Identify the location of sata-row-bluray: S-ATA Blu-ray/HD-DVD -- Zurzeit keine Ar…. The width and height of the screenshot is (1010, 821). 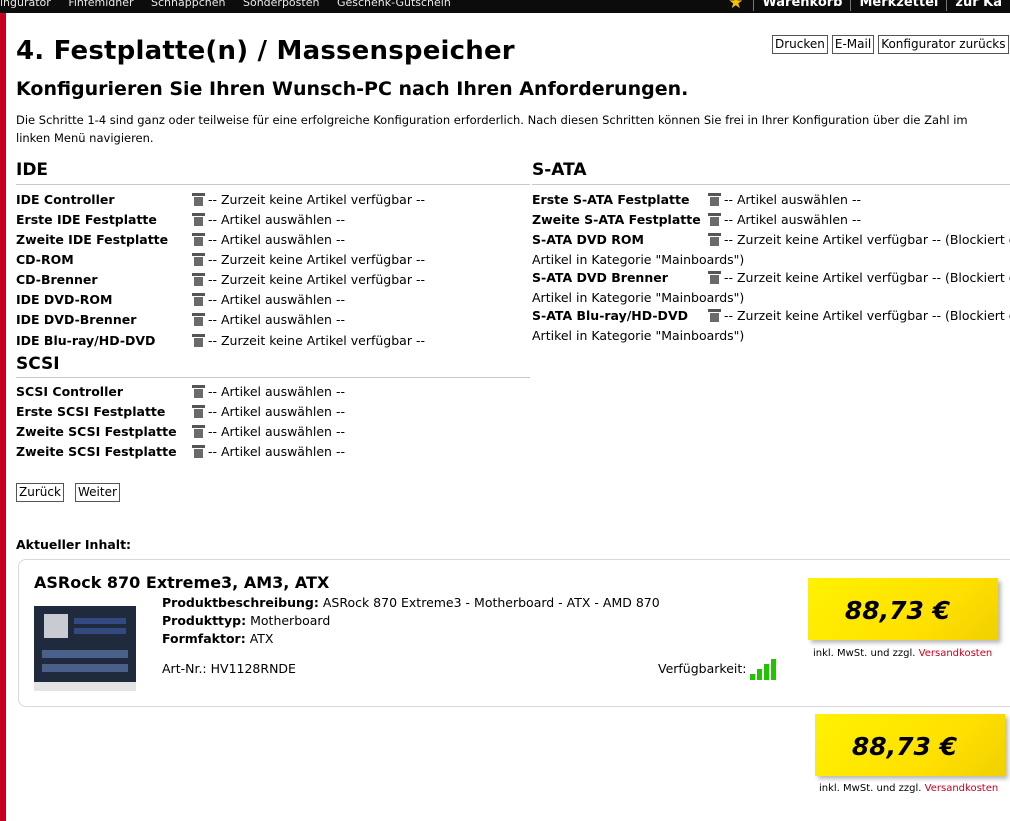
(771, 318).